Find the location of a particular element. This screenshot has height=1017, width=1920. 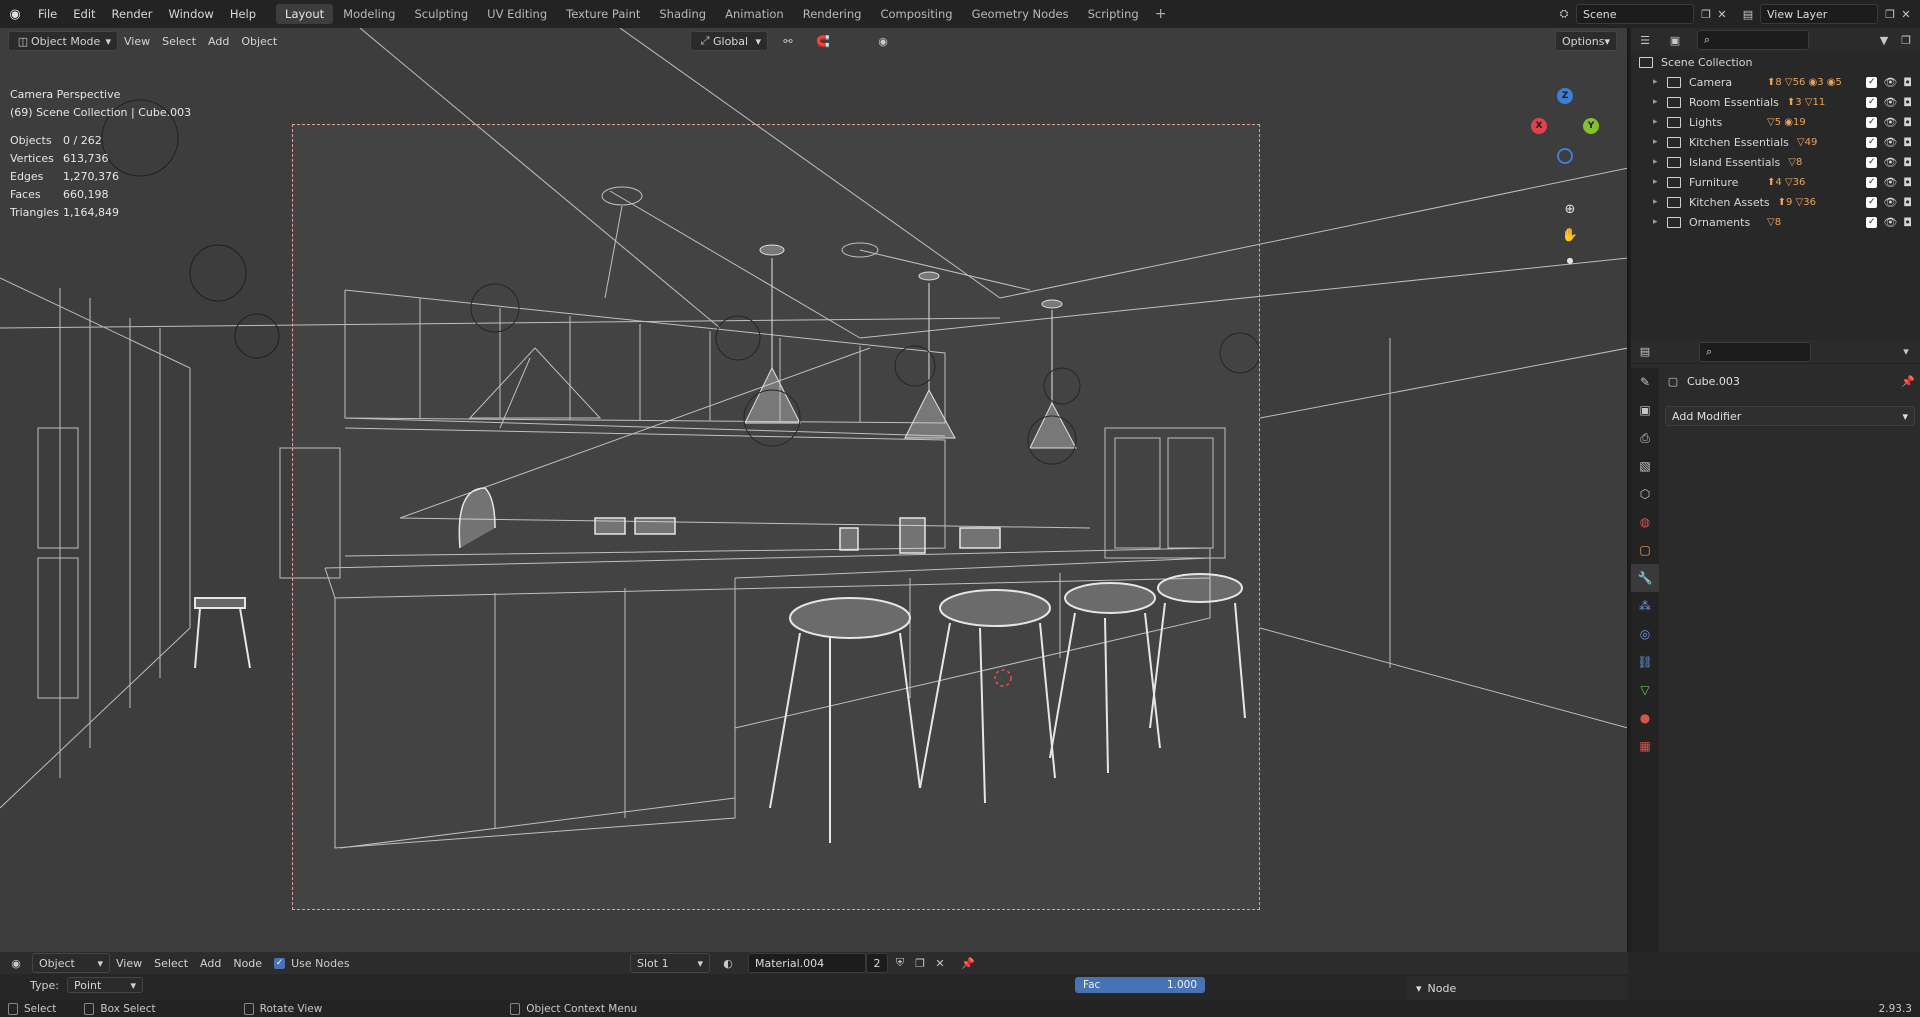

axis-neg-z-icon is located at coordinates (1565, 156).